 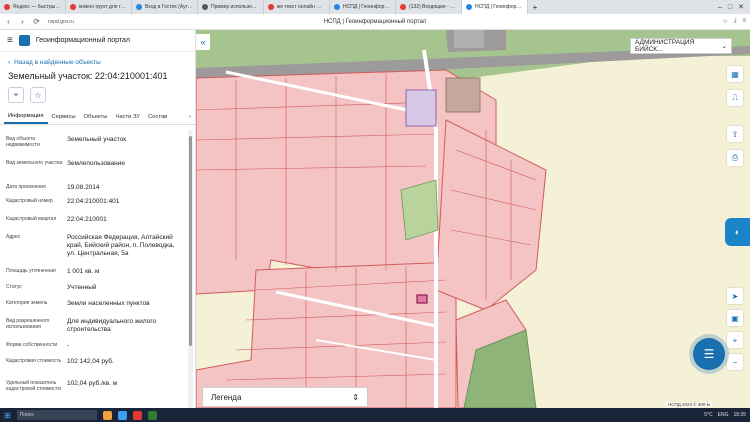 I want to click on new-tab-icon: +, so click(x=535, y=7).